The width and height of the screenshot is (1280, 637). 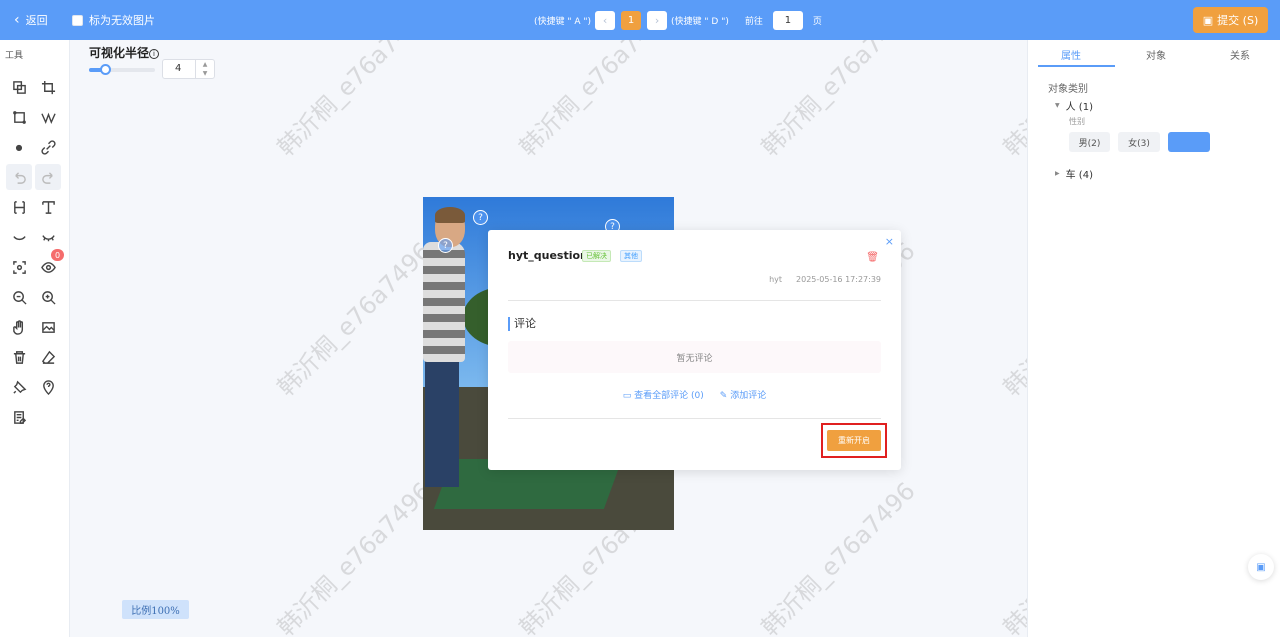 I want to click on add-comment-label: 添加评论, so click(x=748, y=396).